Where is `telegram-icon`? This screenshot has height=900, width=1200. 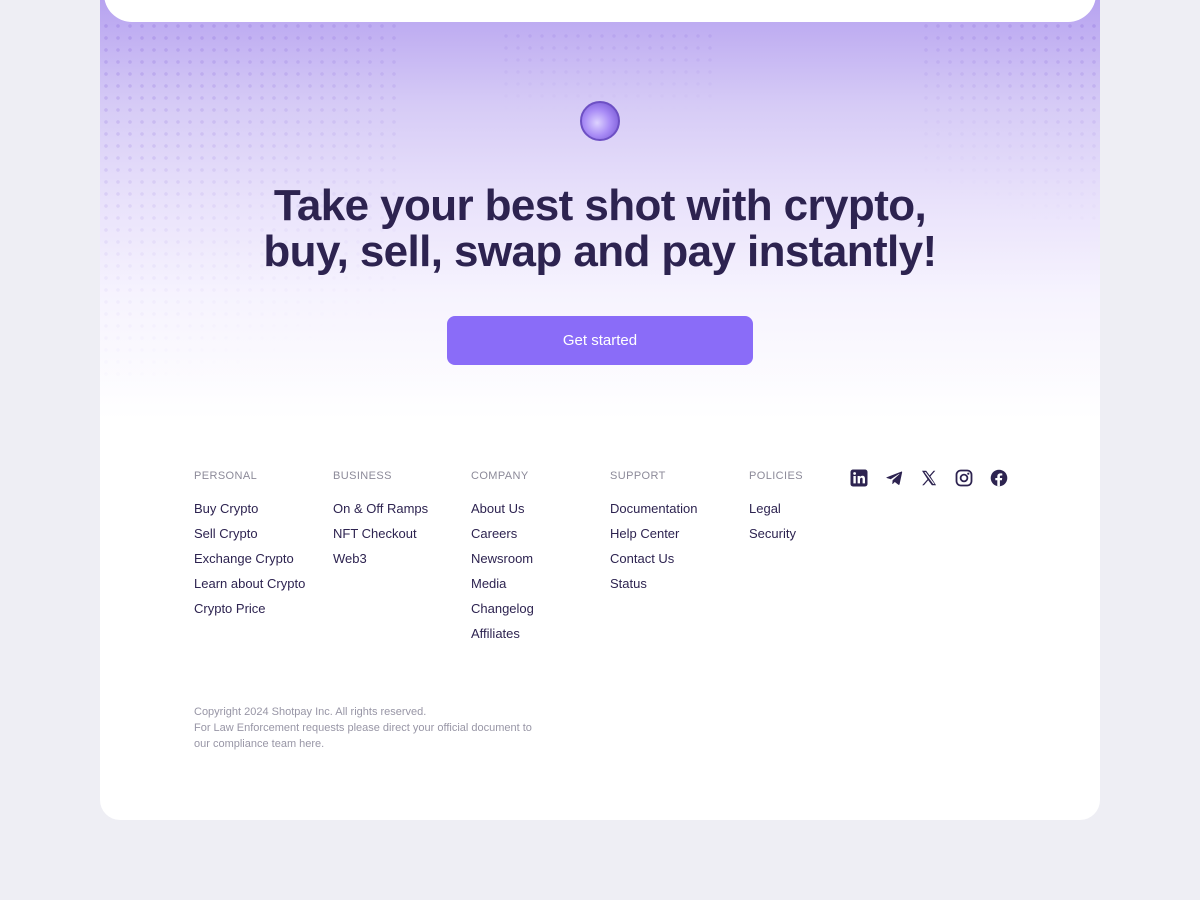 telegram-icon is located at coordinates (894, 478).